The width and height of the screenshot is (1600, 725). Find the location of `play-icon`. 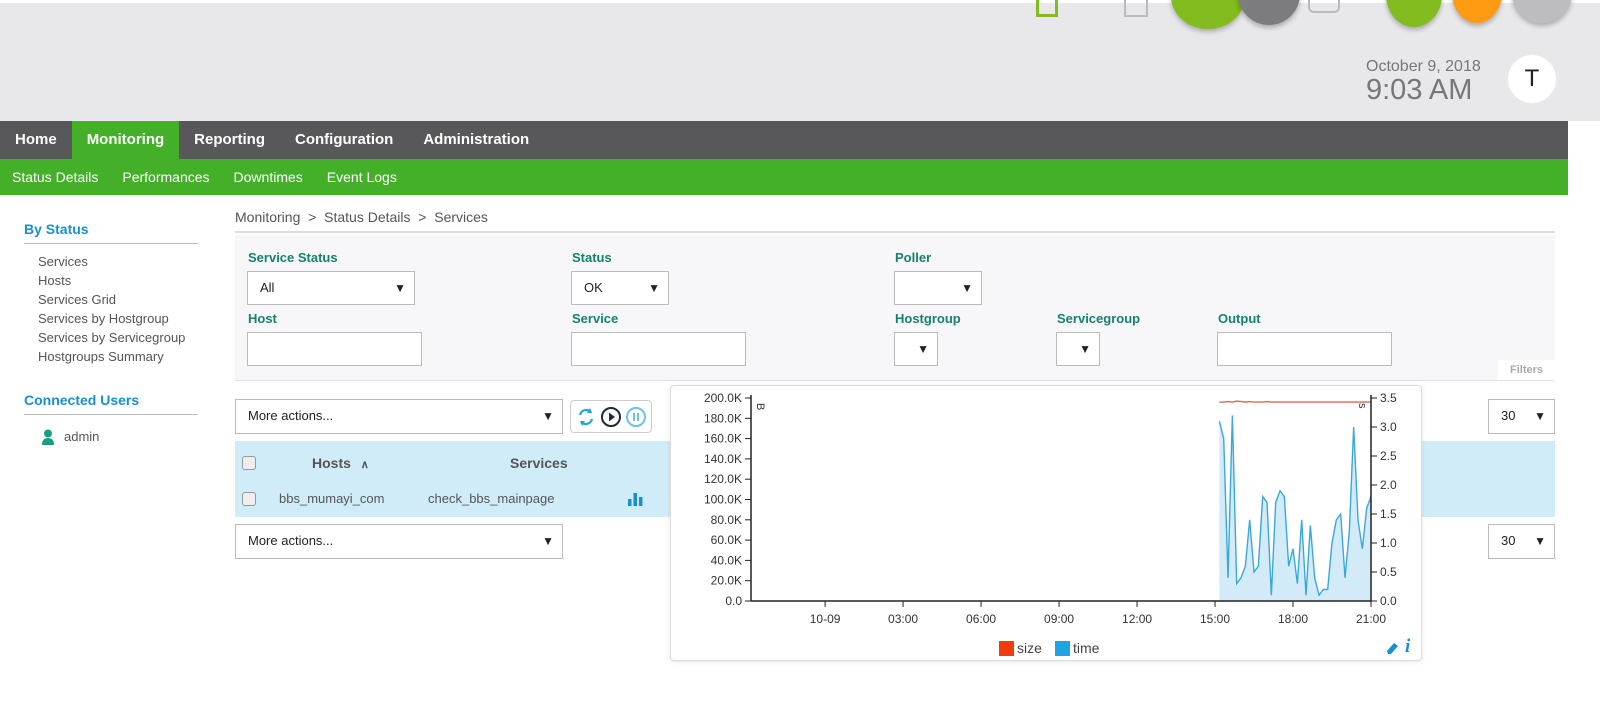

play-icon is located at coordinates (611, 417).